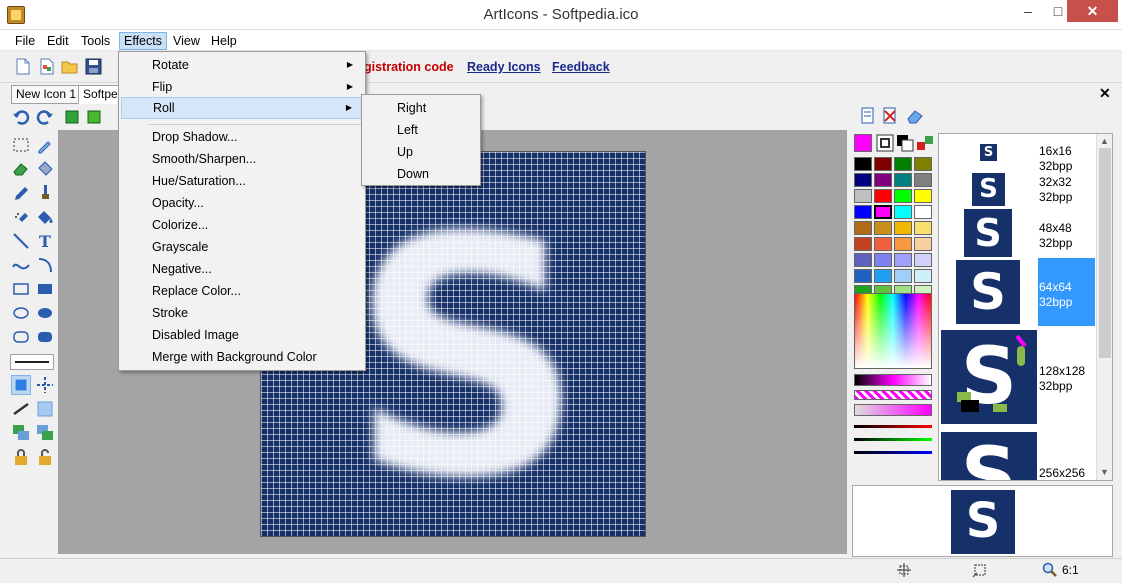 The width and height of the screenshot is (1122, 583). I want to click on swap-colors-icon, so click(925, 143).